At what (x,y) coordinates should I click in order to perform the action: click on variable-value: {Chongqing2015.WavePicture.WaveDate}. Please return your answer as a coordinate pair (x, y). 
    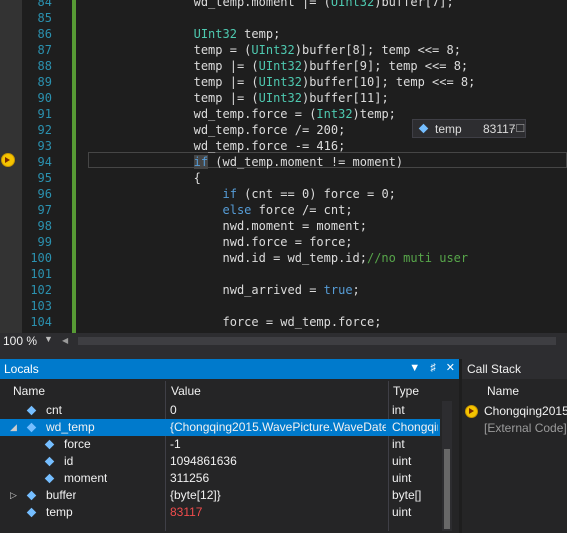
    Looking at the image, I should click on (278, 427).